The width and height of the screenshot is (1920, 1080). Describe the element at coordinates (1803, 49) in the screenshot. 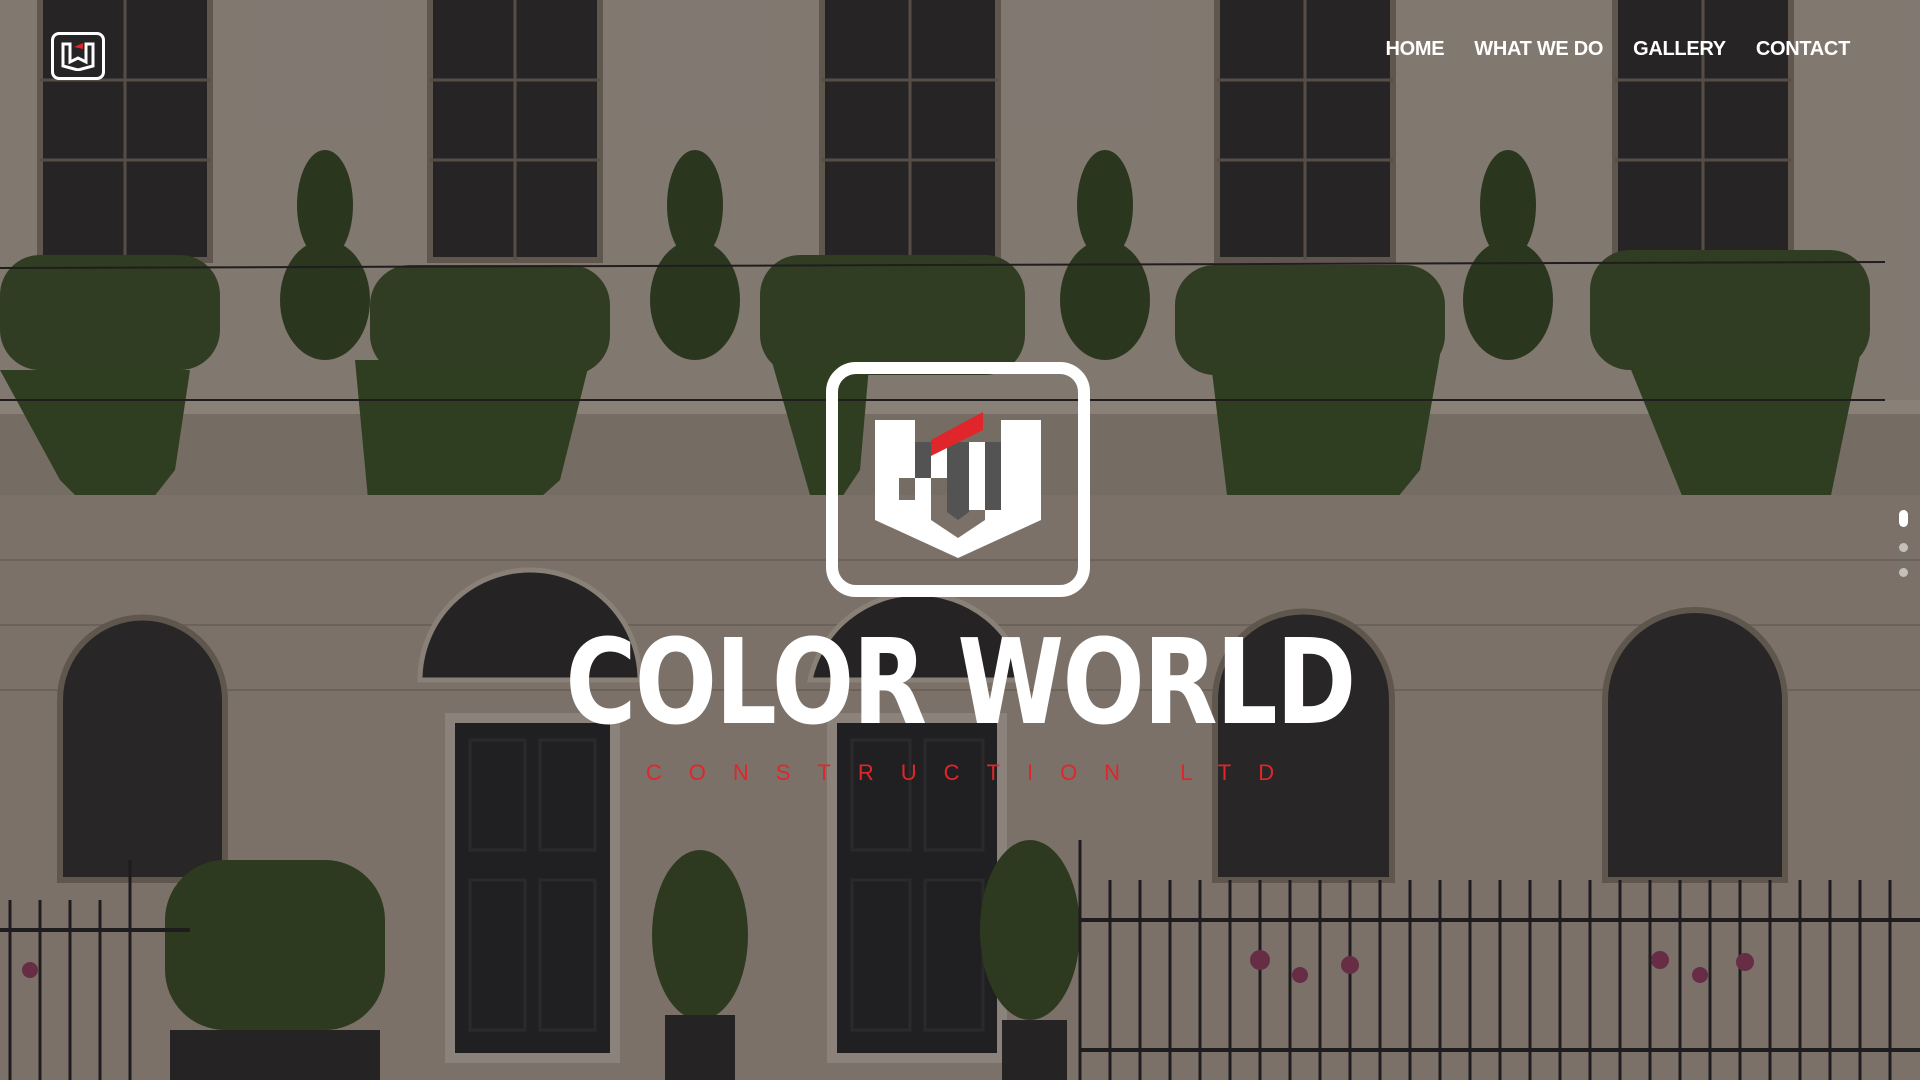

I see `nav-contact-link: CONTACT` at that location.